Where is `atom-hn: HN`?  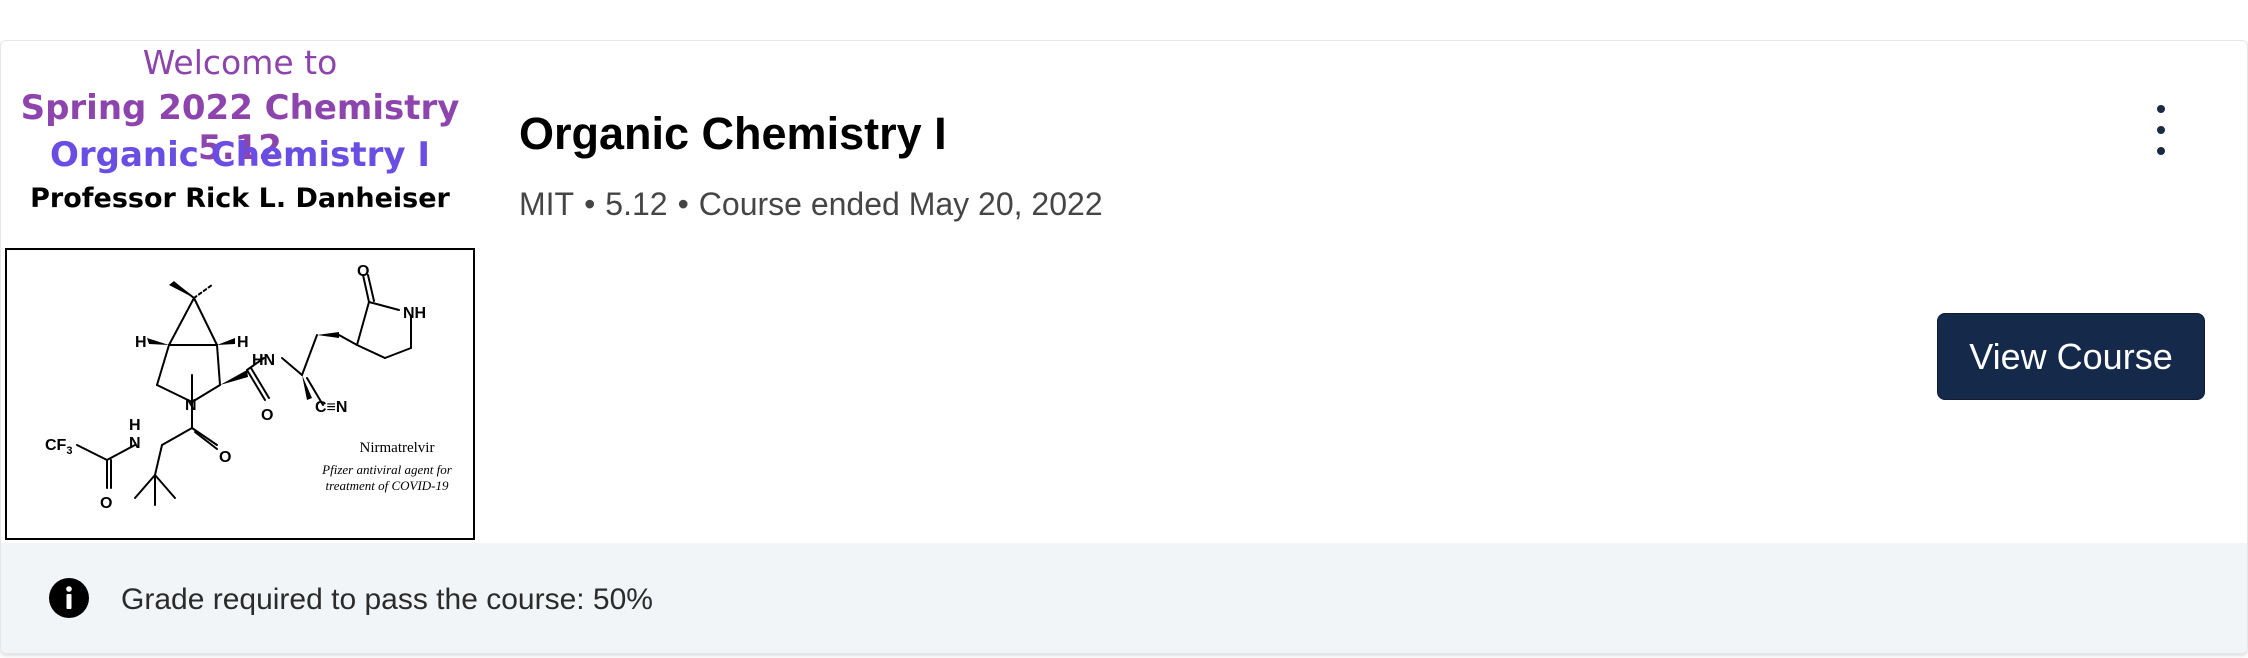 atom-hn: HN is located at coordinates (263, 360).